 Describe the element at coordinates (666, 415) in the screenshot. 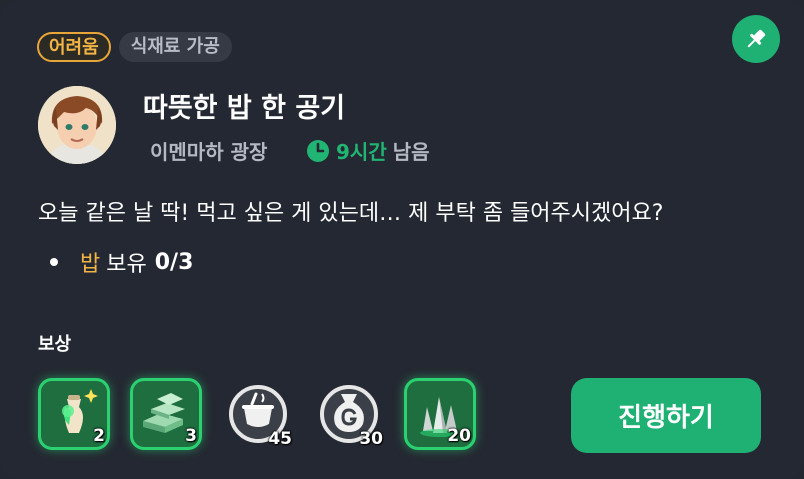

I see `proceed-button: 진행하기` at that location.